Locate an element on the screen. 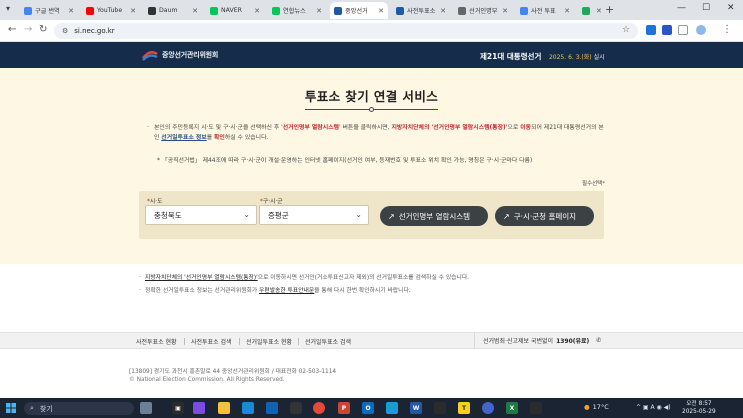 The height and width of the screenshot is (418, 743). notice-highlight: 선거일투표소 정보 is located at coordinates (184, 138).